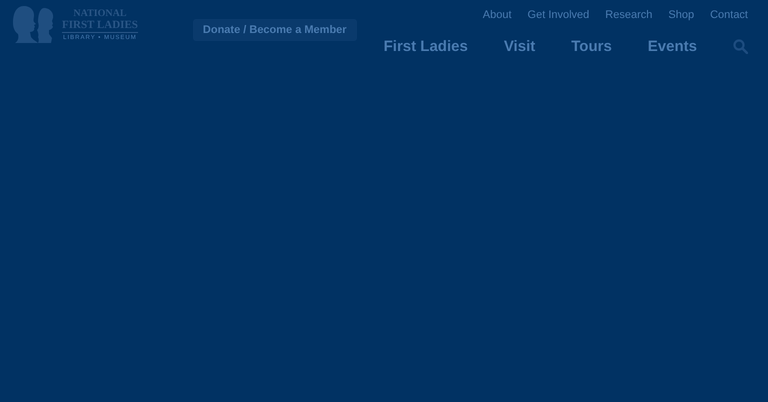 The height and width of the screenshot is (402, 768). Describe the element at coordinates (274, 30) in the screenshot. I see `donate-button: Donate / Become a Member` at that location.